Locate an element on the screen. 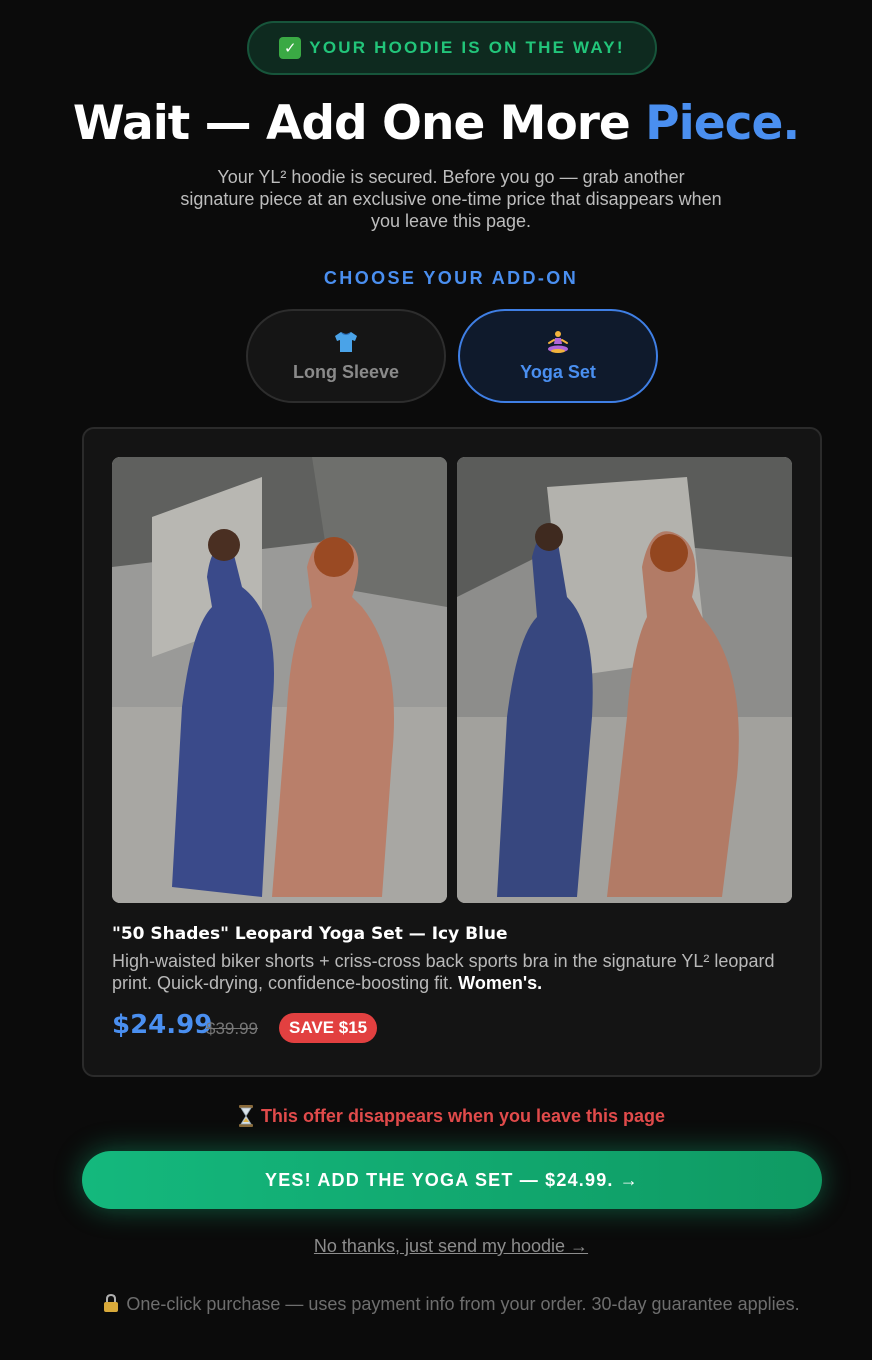 The image size is (872, 1360). headline-accent: Piece. is located at coordinates (722, 123).